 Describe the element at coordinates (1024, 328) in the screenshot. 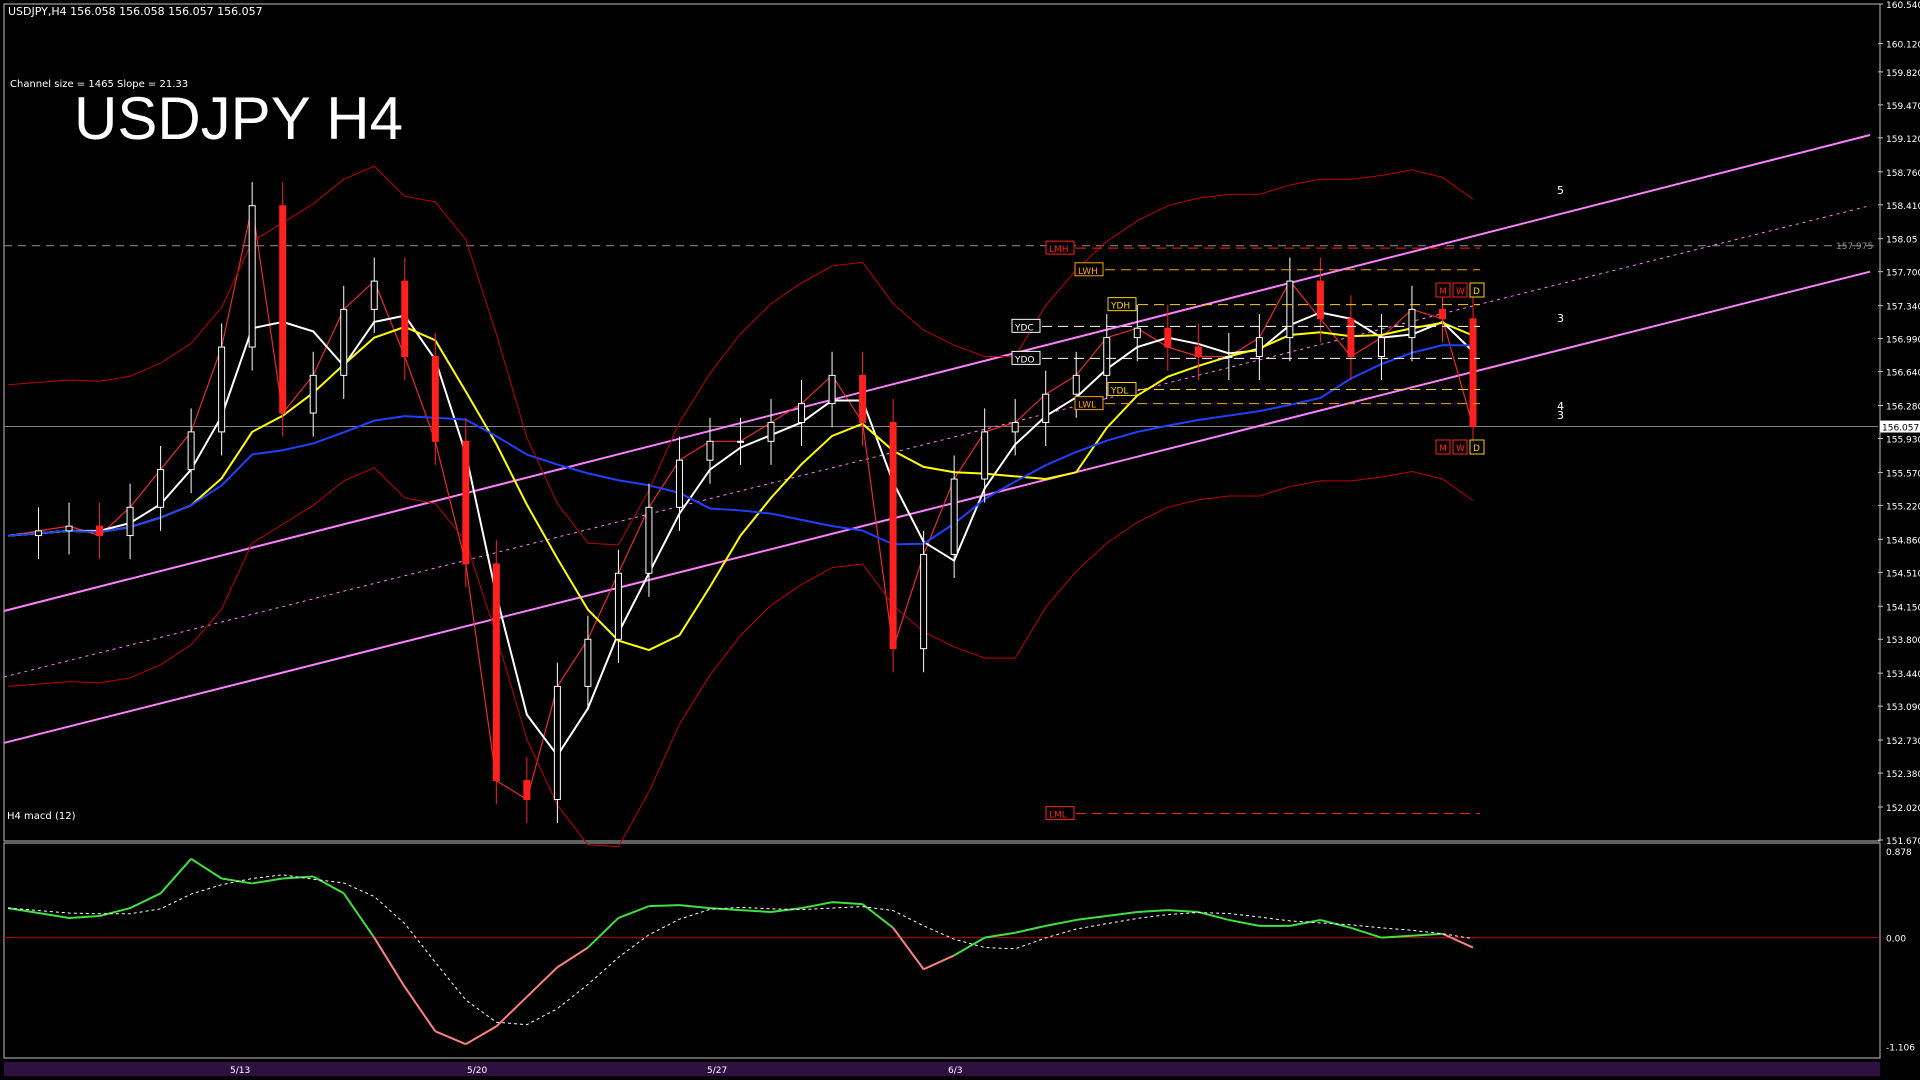

I see `level-label: YDC` at that location.